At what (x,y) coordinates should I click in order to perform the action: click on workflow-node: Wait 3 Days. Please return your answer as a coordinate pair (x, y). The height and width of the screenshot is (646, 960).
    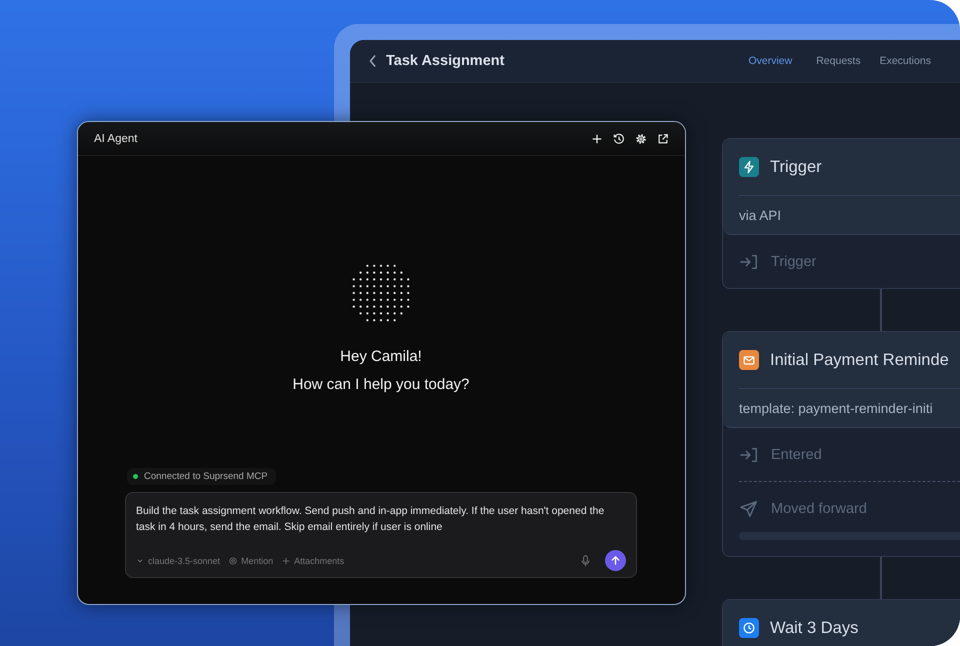
    Looking at the image, I should click on (841, 622).